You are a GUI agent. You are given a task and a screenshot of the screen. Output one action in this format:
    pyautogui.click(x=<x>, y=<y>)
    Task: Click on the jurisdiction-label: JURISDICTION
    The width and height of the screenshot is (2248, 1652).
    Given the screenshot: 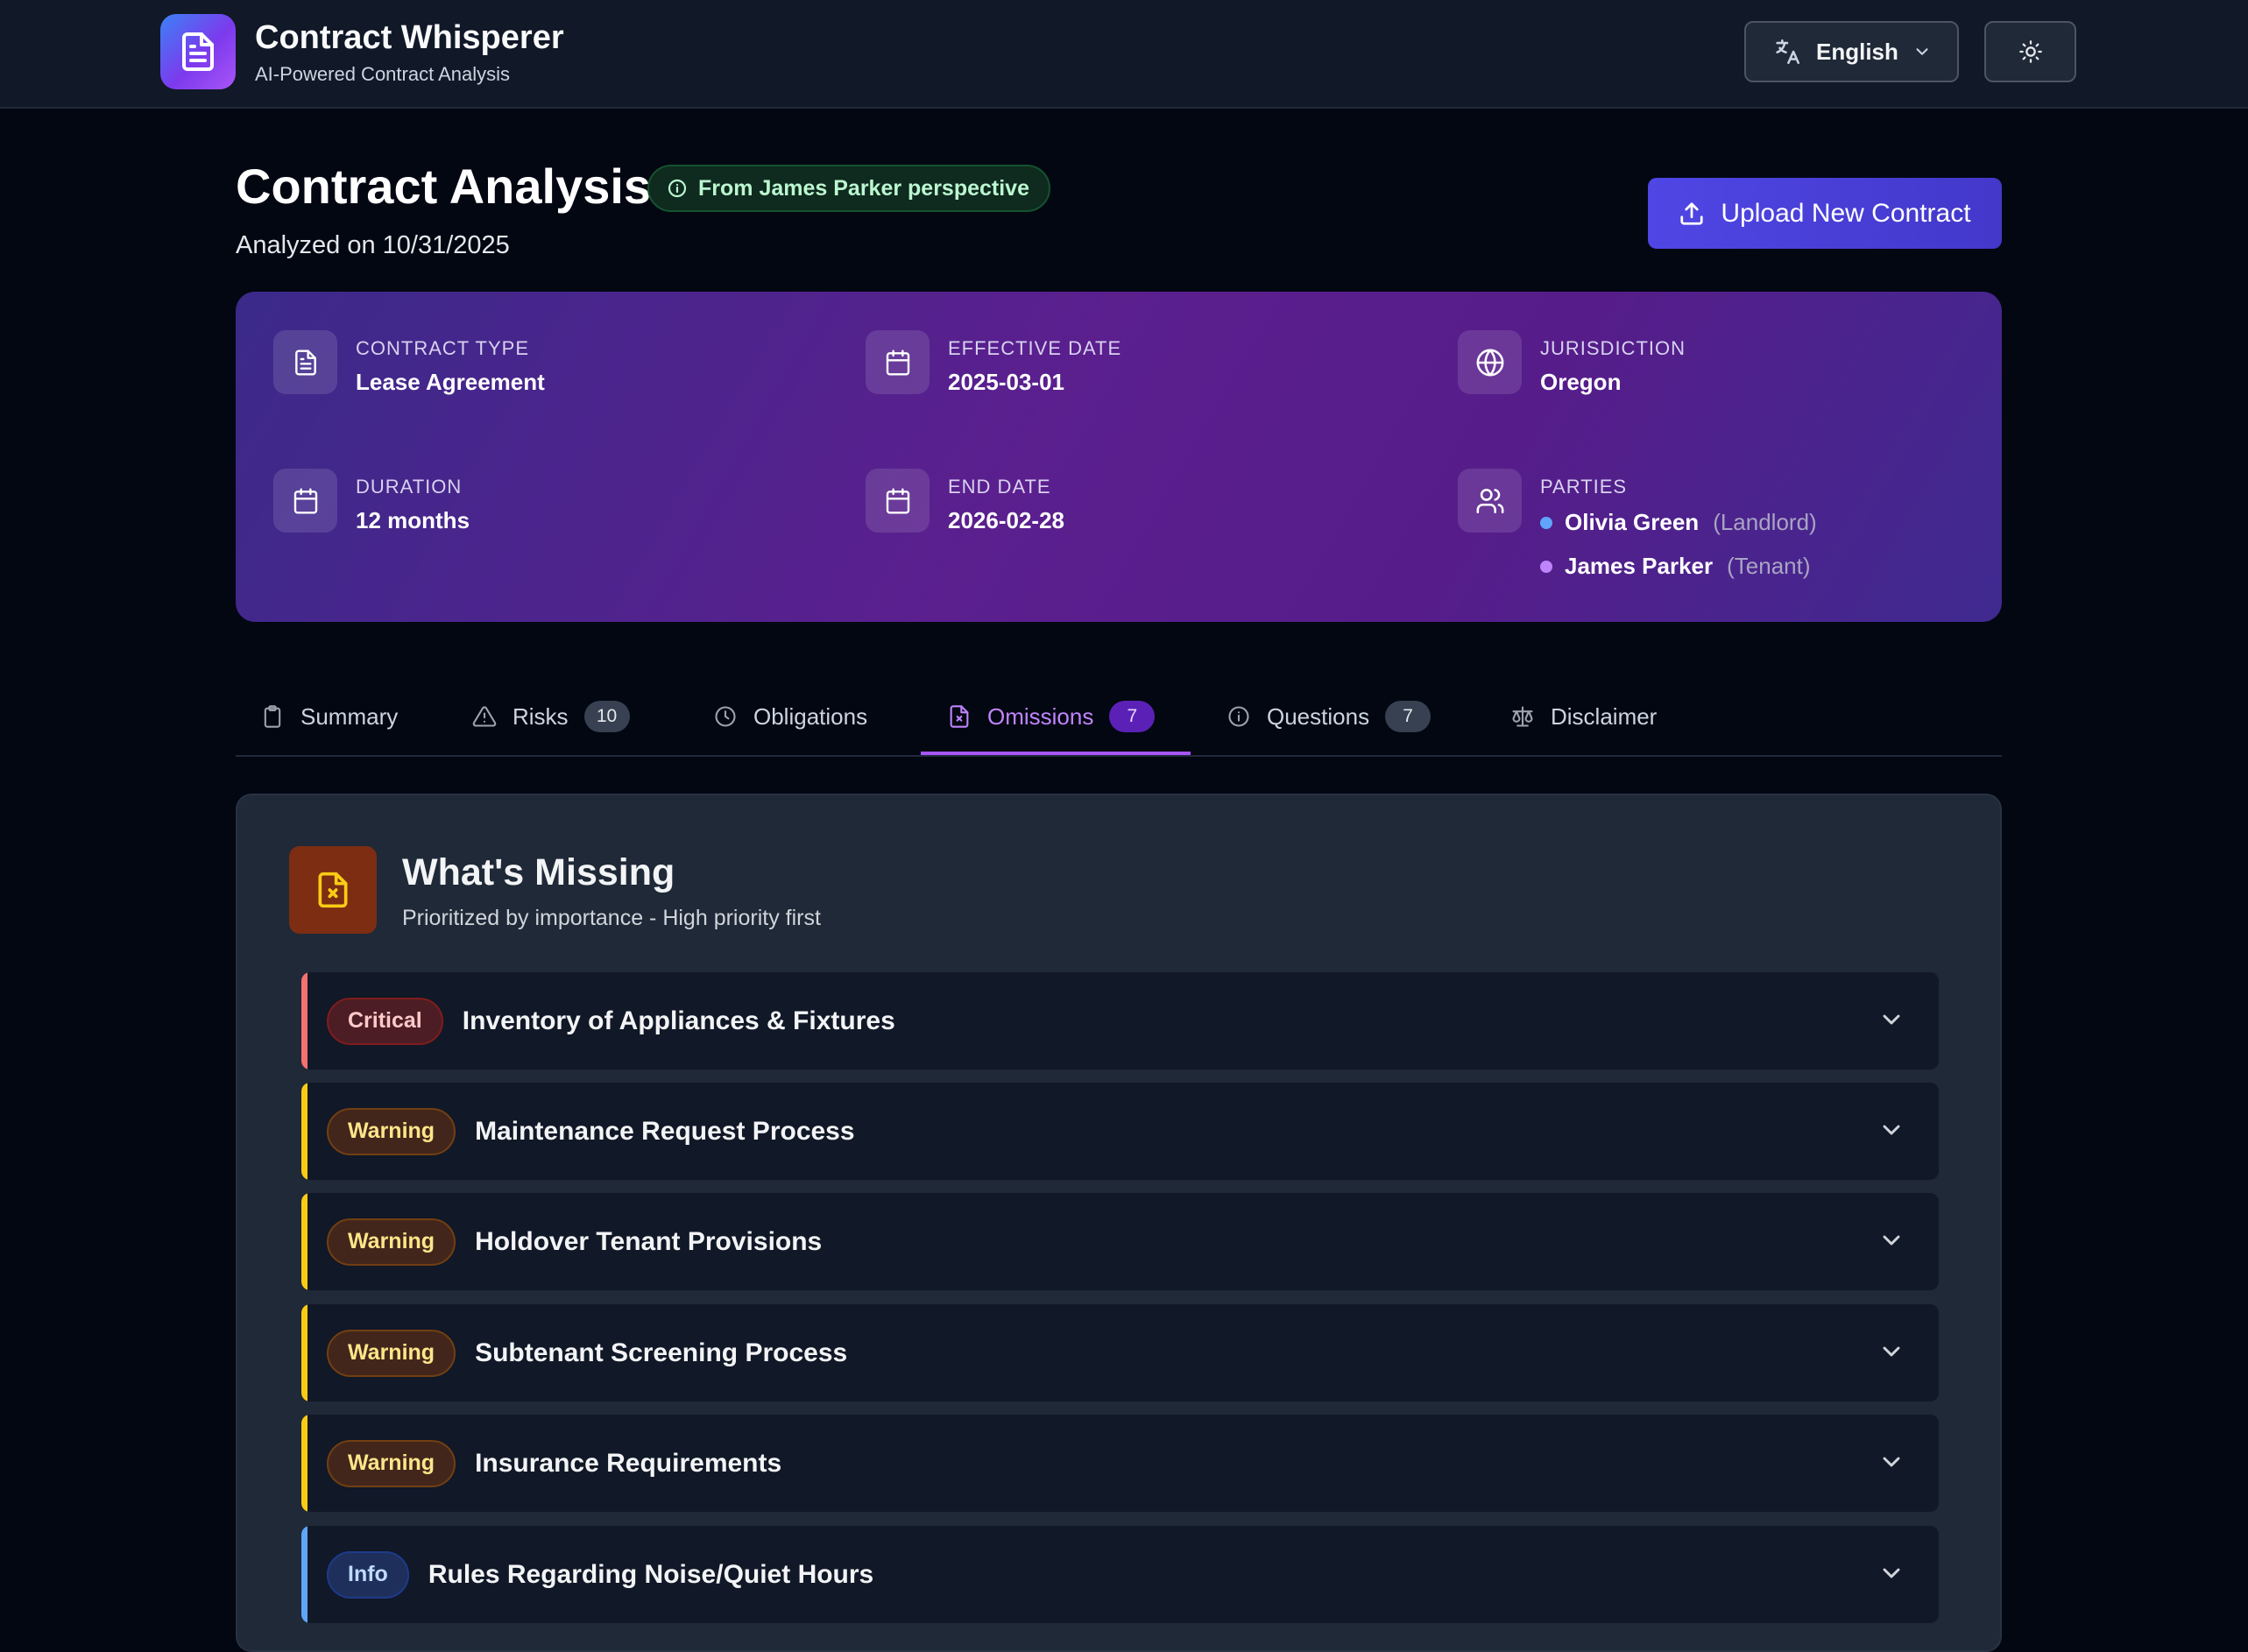 What is the action you would take?
    pyautogui.click(x=1613, y=348)
    